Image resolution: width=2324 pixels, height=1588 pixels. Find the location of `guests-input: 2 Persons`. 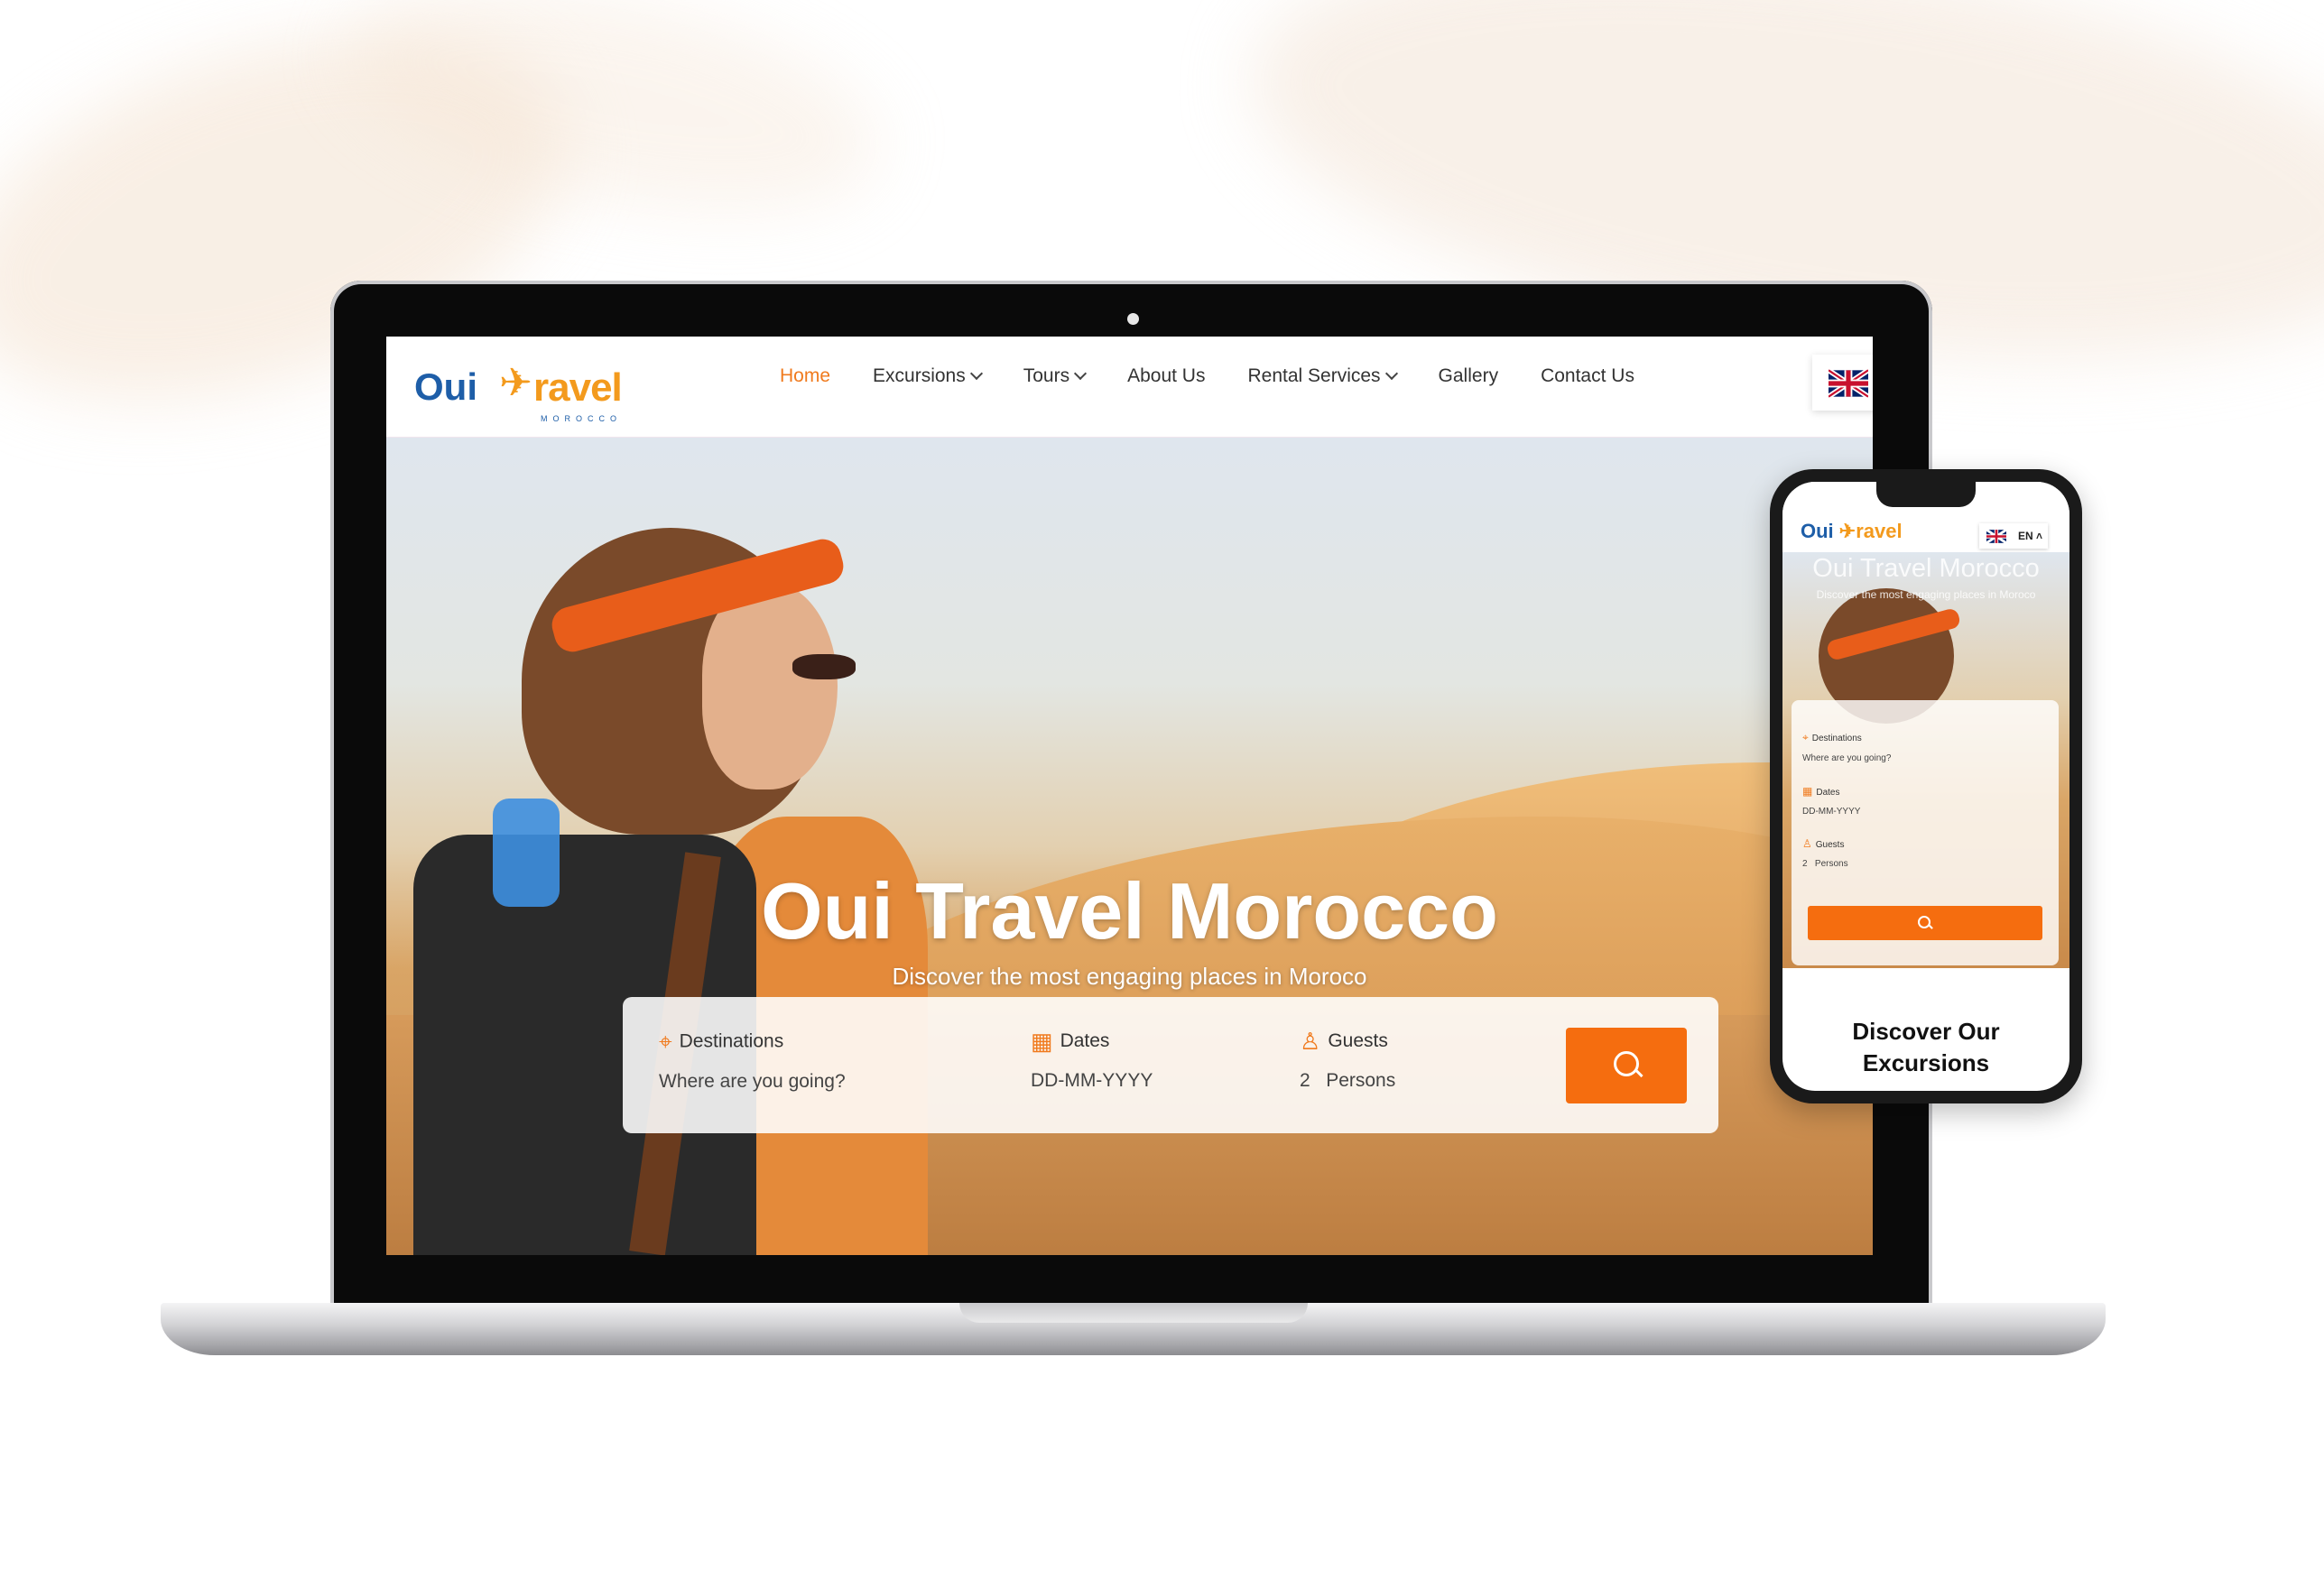

guests-input: 2 Persons is located at coordinates (1348, 1081).